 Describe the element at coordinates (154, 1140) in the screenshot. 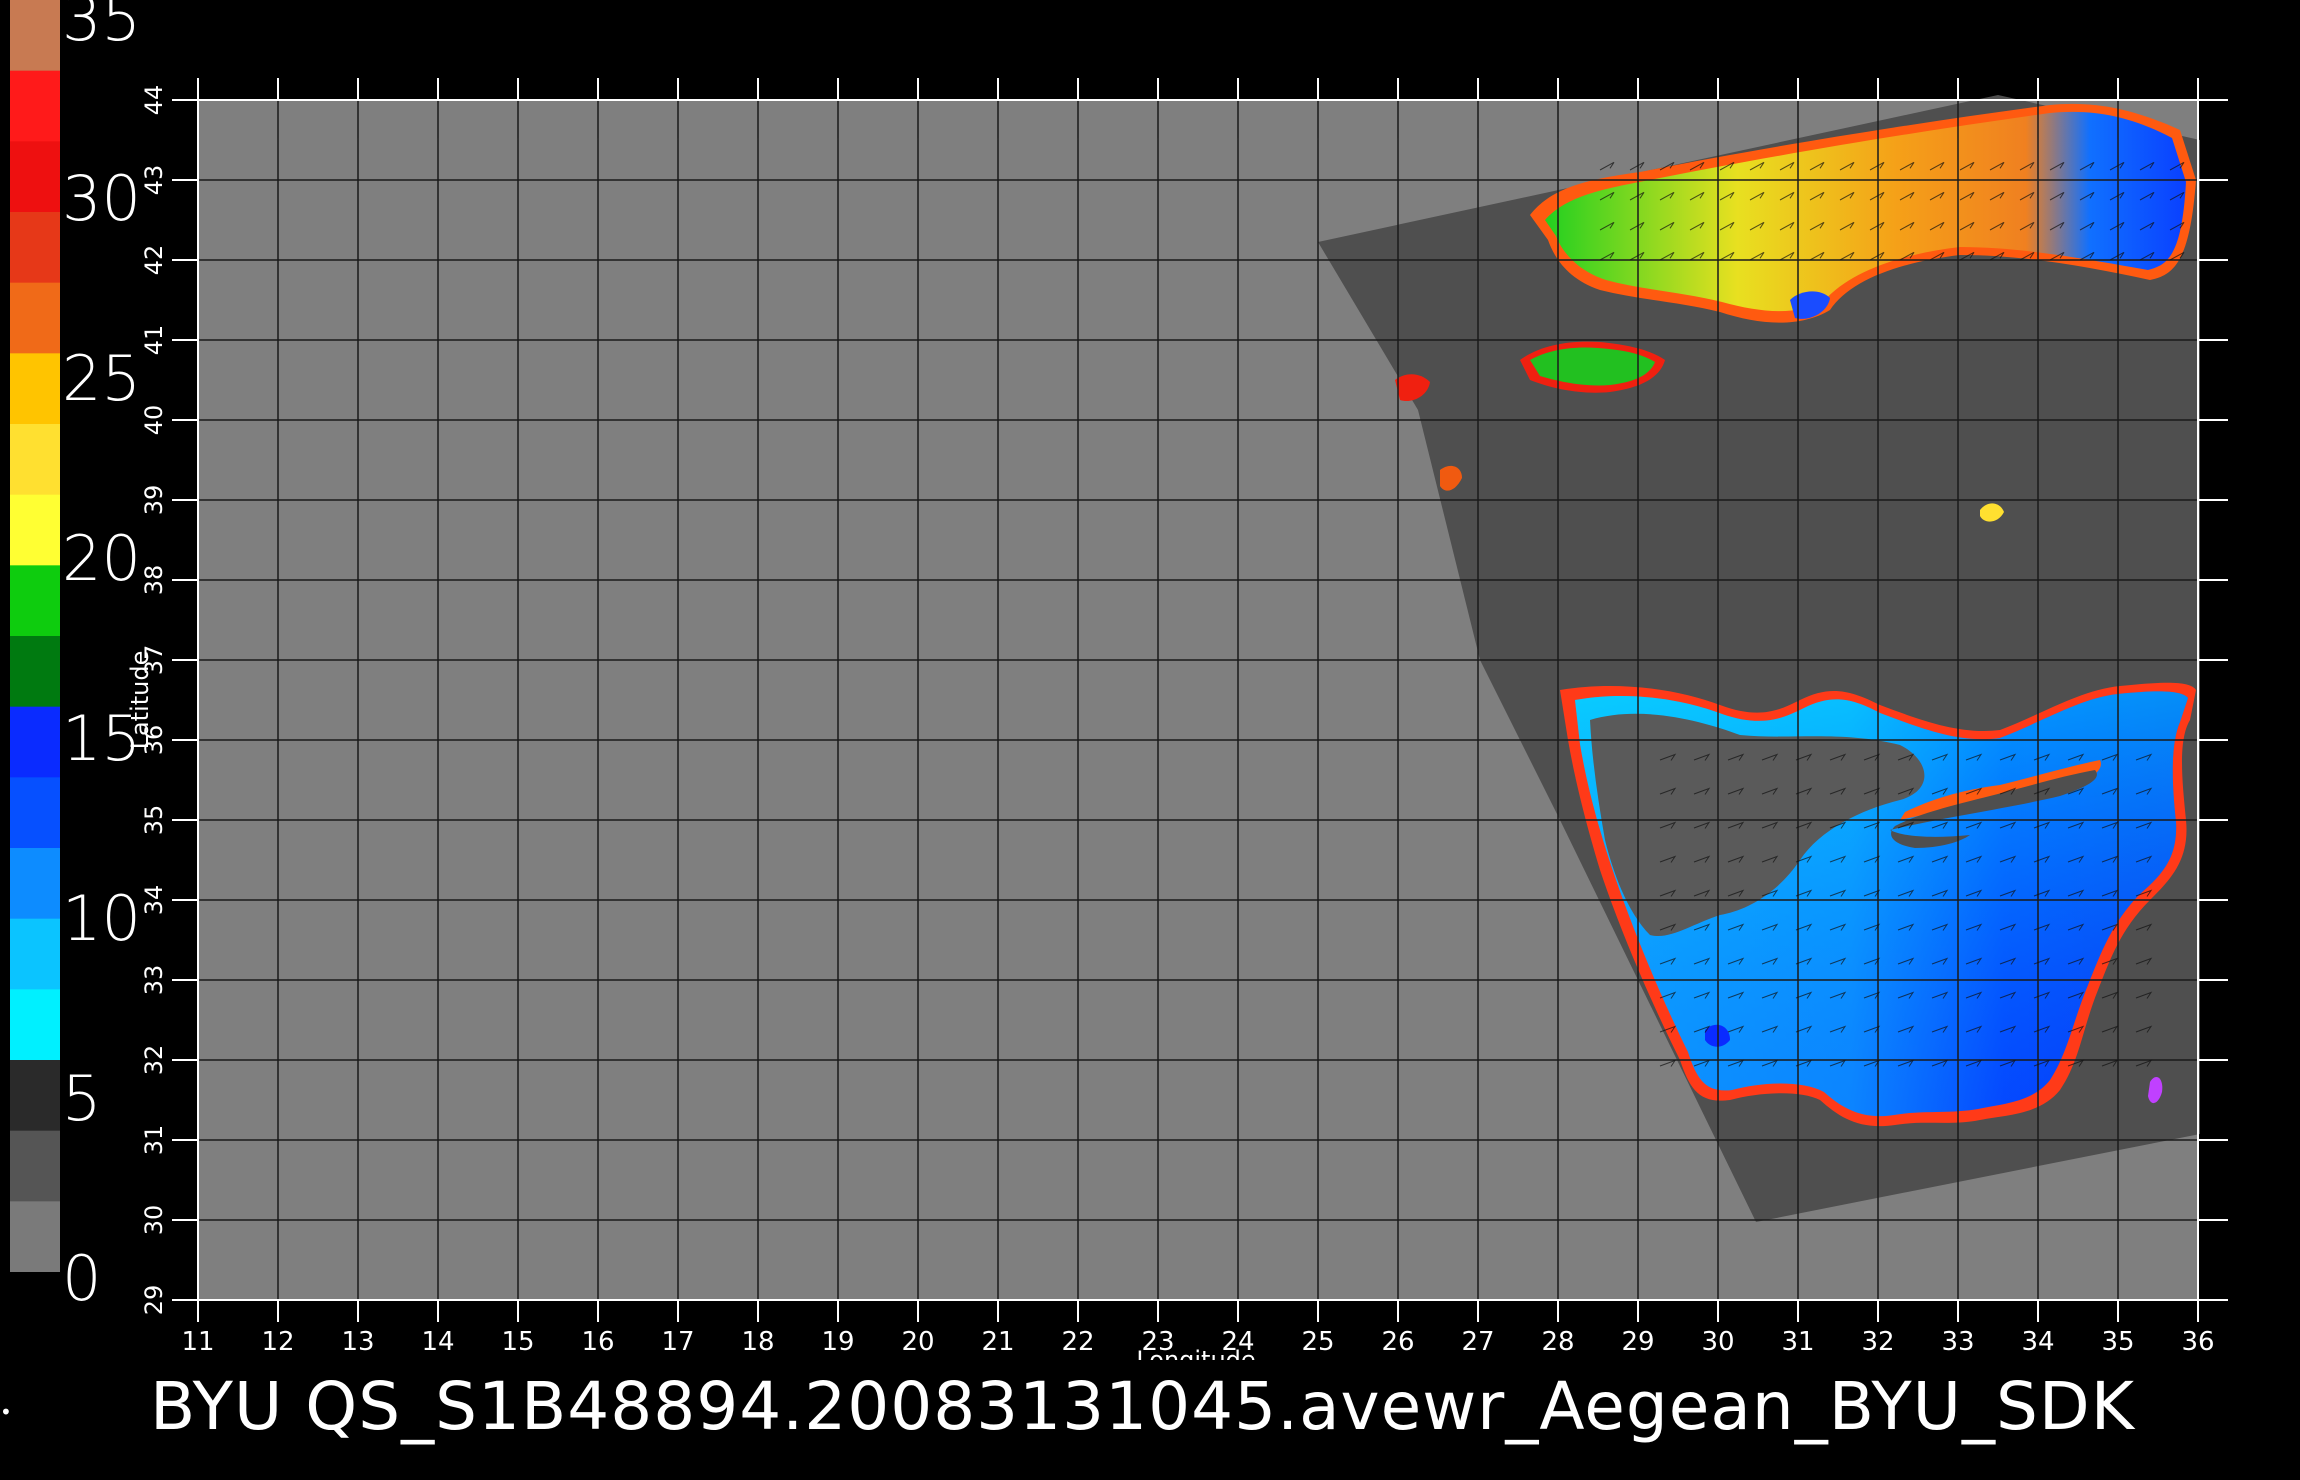

I see `lat-tick-label: 31` at that location.